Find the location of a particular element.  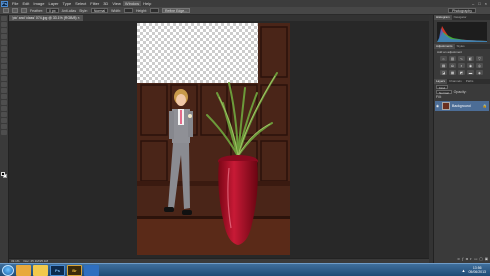

width-input is located at coordinates (128, 10).